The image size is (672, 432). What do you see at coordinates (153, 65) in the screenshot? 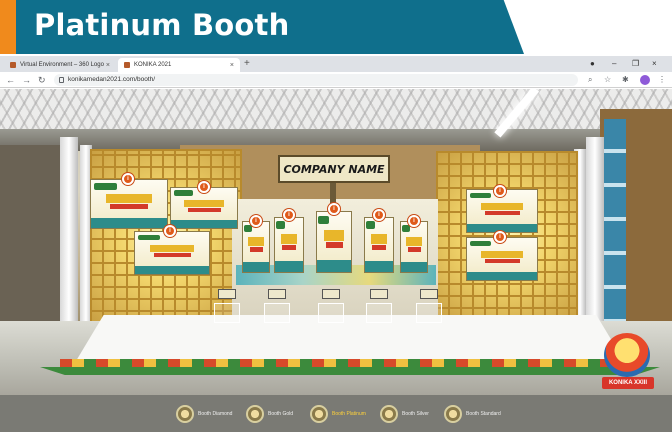
I see `tab-label: KONIKA 2021` at bounding box center [153, 65].